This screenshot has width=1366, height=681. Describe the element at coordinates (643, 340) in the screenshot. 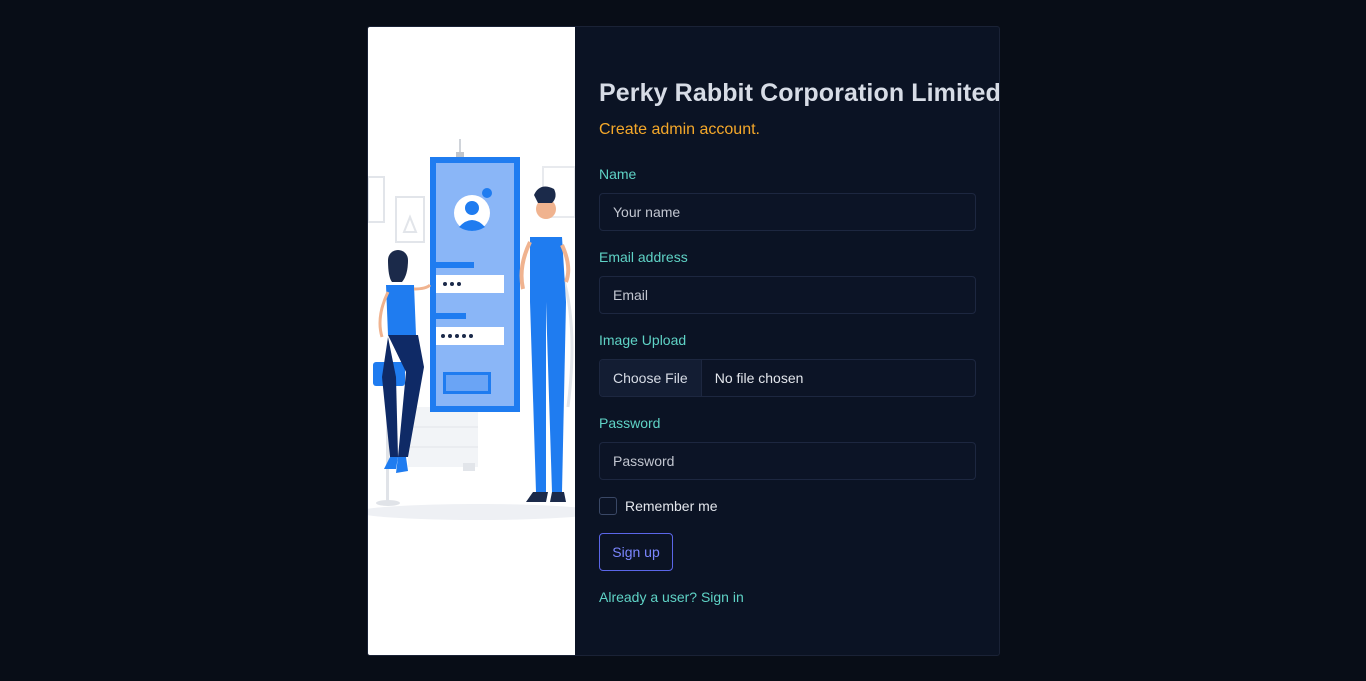

I see `image-upload-label: Image Upload` at that location.